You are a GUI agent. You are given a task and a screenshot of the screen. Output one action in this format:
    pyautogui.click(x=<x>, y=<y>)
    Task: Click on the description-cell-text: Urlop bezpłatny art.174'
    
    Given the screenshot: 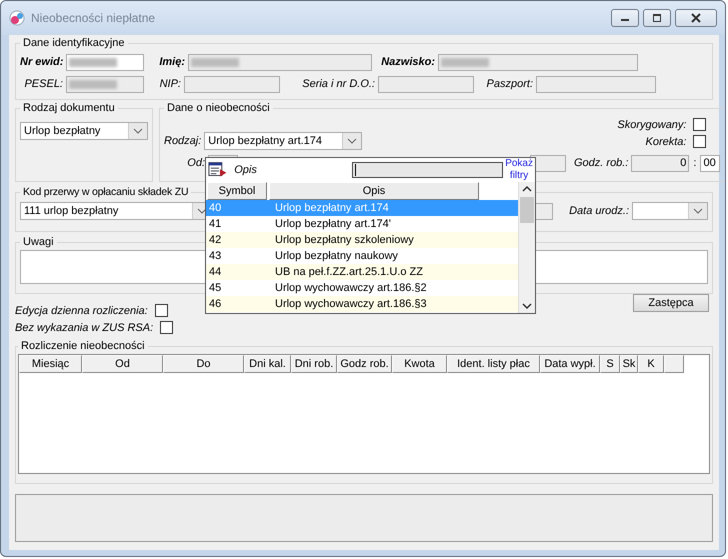 What is the action you would take?
    pyautogui.click(x=333, y=224)
    